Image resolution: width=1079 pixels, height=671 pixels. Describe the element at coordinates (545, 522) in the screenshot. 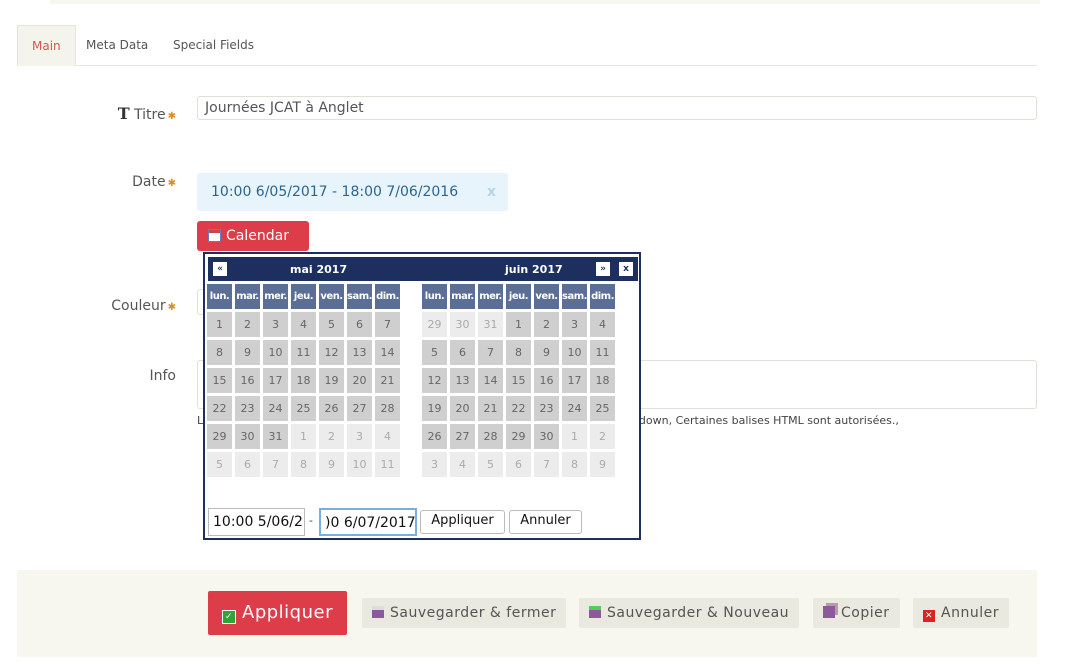

I see `calendar-cancel-button: Annuler` at that location.